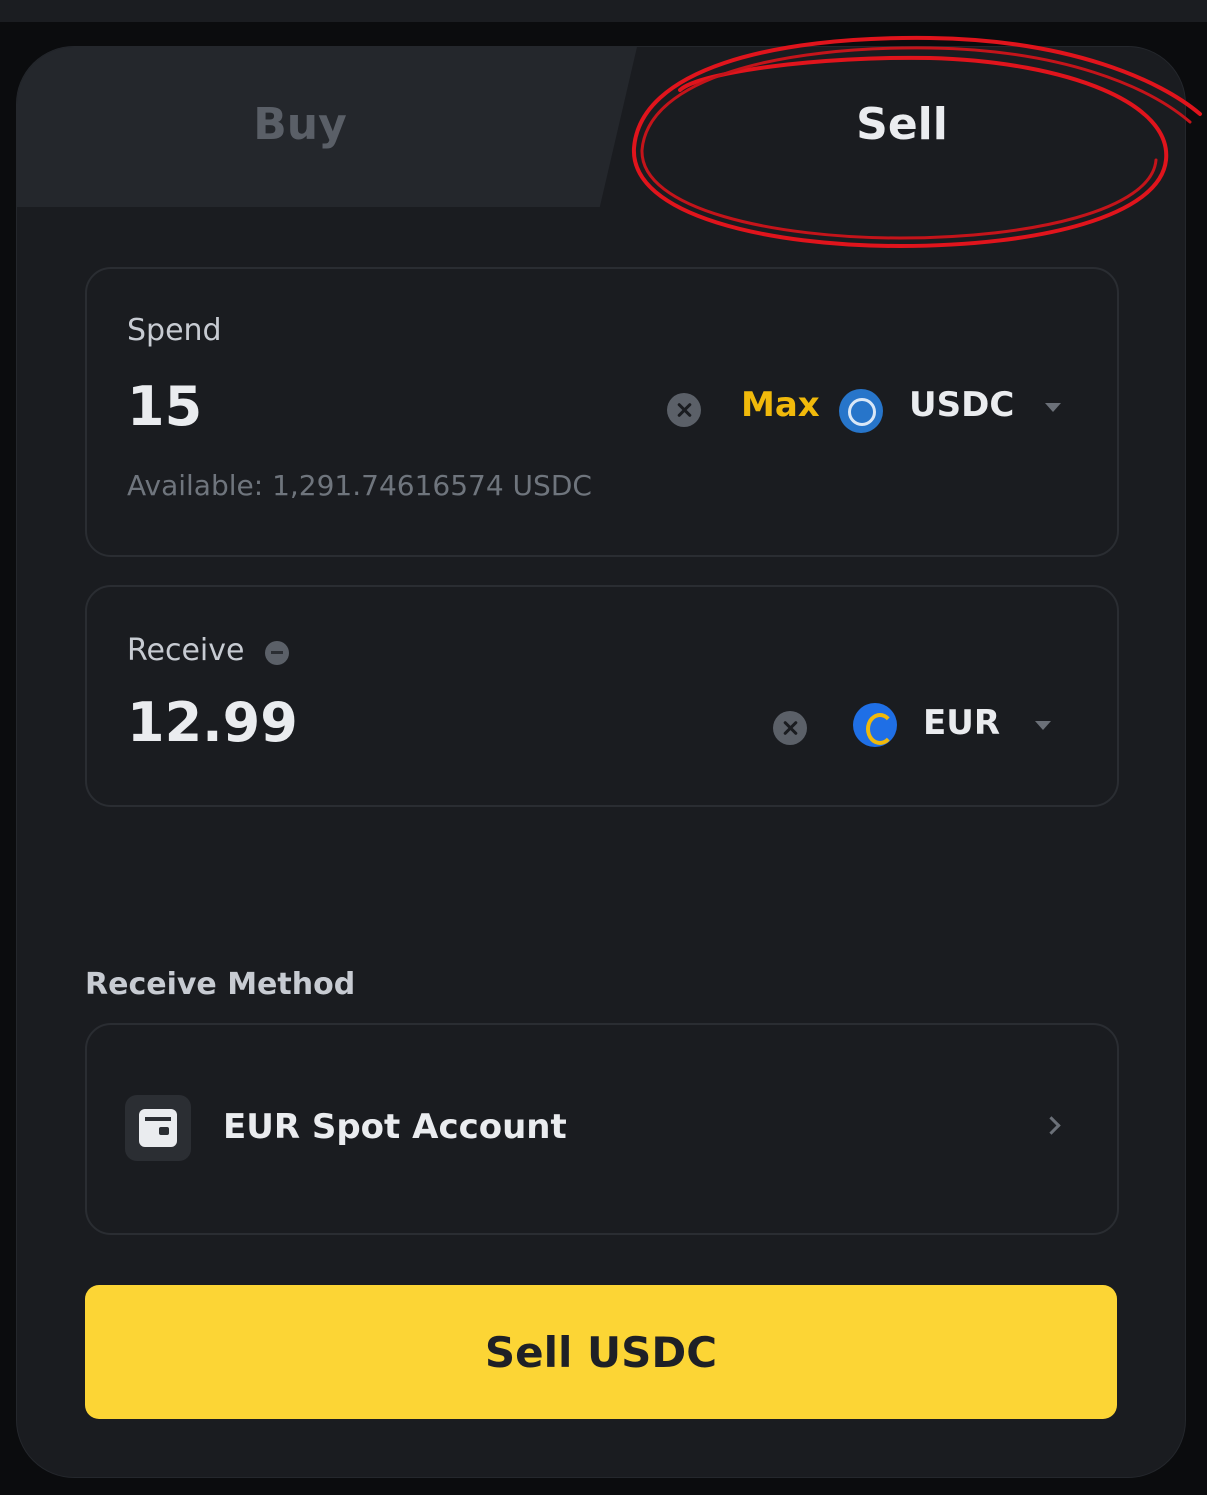 This screenshot has height=1495, width=1207. I want to click on annotation-circle, so click(916, 142).